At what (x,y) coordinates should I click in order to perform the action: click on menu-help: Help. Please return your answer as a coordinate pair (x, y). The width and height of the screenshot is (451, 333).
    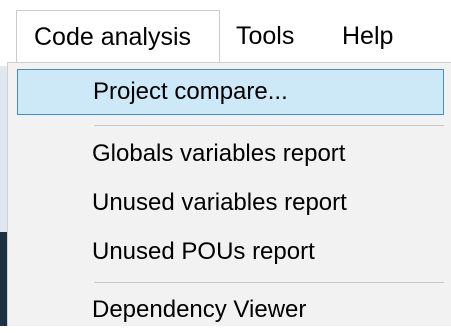
    Looking at the image, I should click on (378, 36).